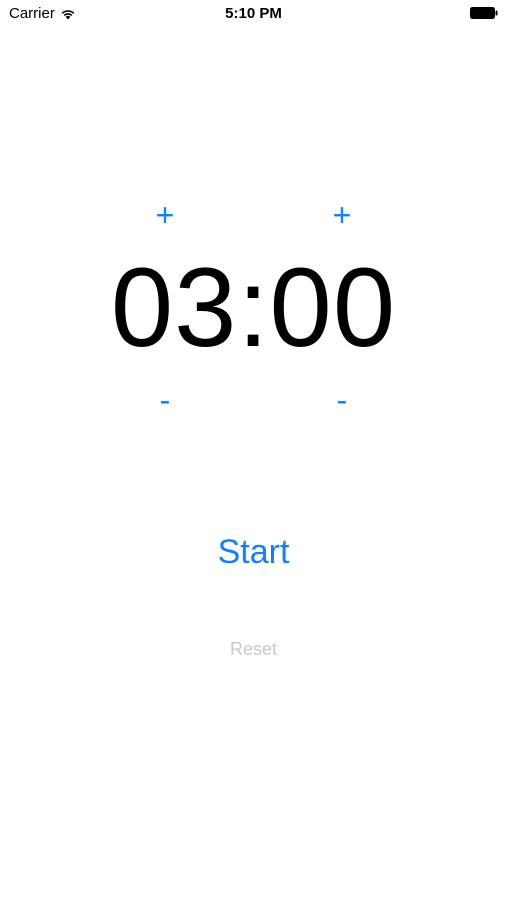  Describe the element at coordinates (165, 215) in the screenshot. I see `minutes-increment-button: +` at that location.